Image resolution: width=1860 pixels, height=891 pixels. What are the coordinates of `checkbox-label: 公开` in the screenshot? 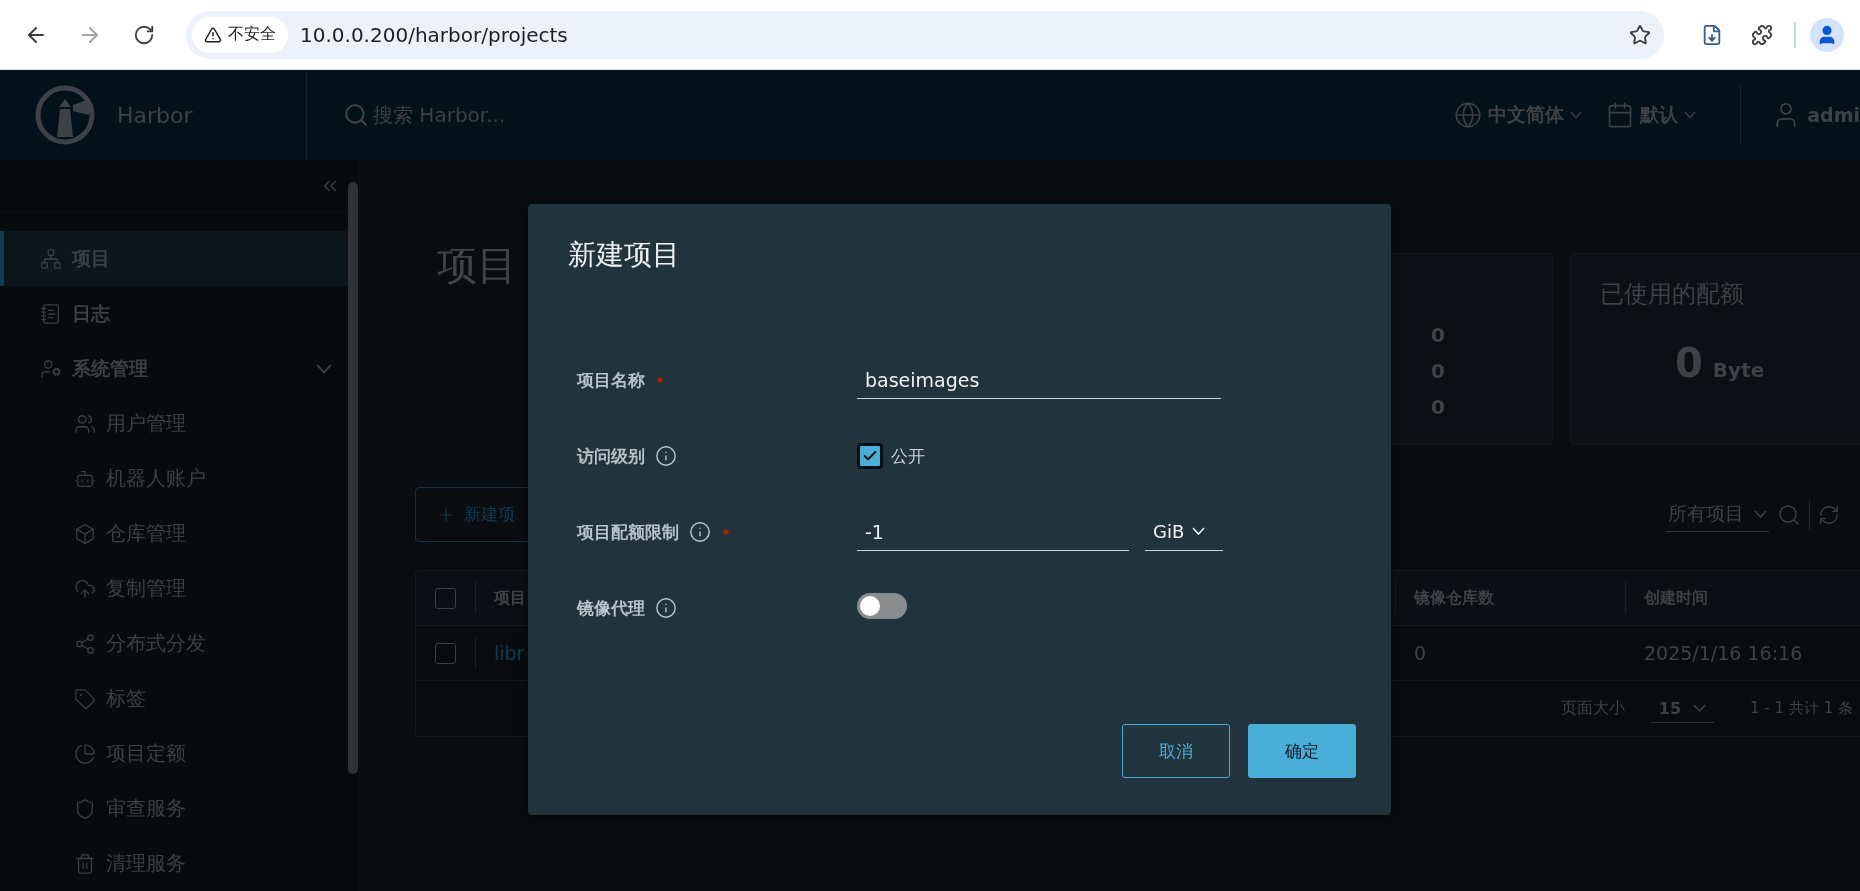 It's located at (908, 456).